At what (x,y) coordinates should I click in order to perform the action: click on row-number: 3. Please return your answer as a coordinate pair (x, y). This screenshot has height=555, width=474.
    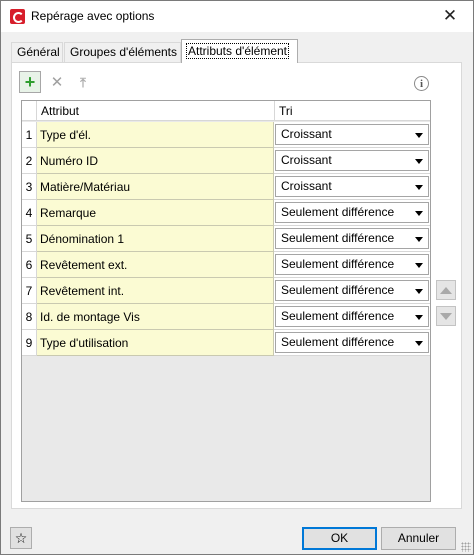
    Looking at the image, I should click on (29, 187).